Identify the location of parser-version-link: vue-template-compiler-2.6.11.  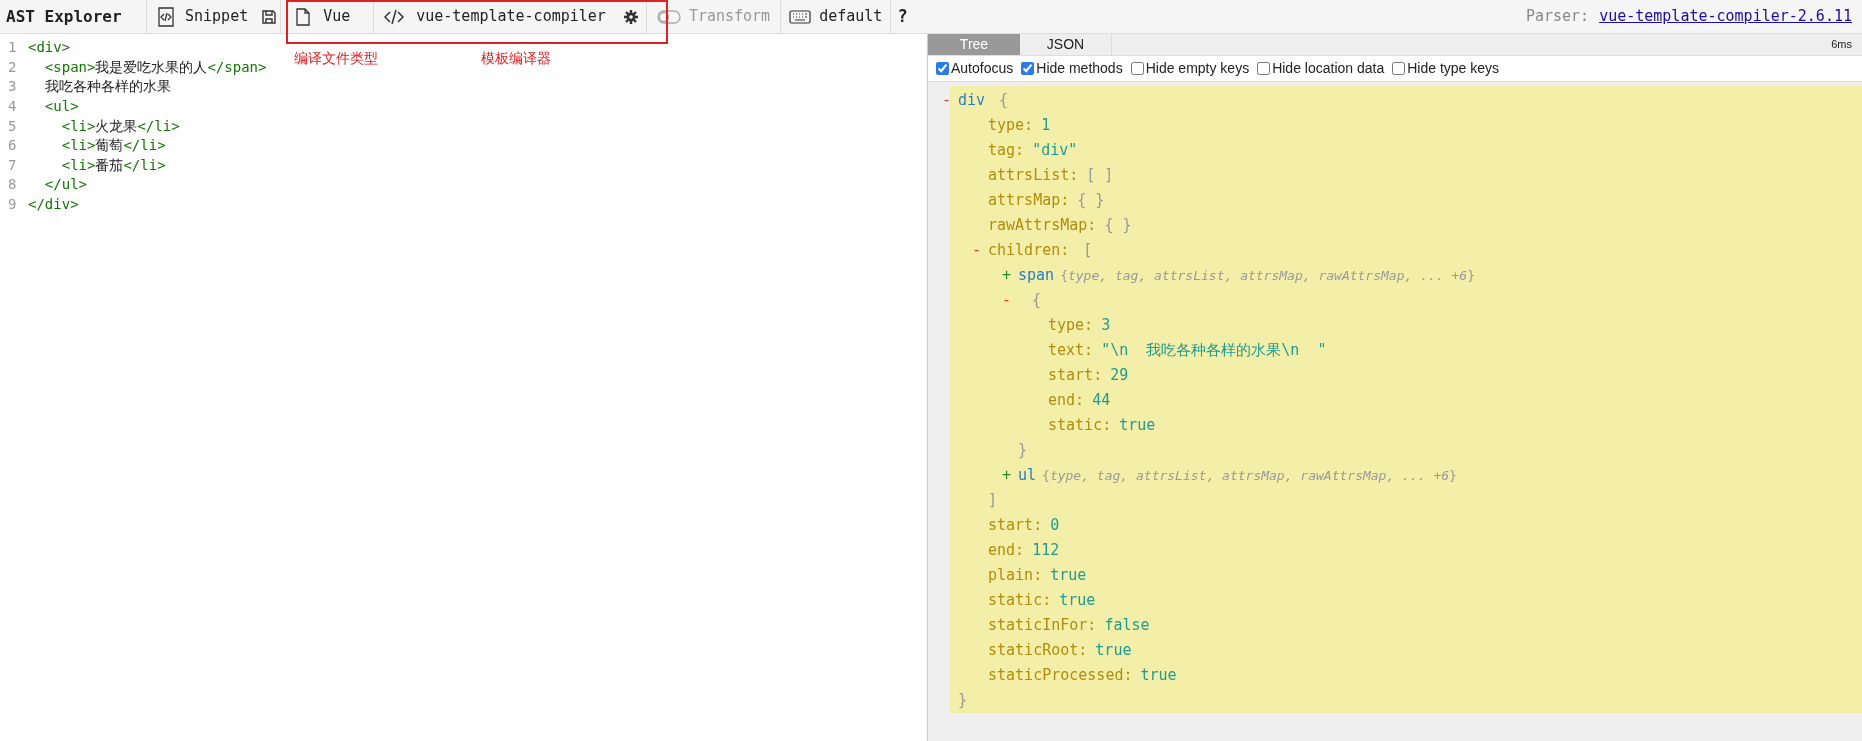
(1725, 16).